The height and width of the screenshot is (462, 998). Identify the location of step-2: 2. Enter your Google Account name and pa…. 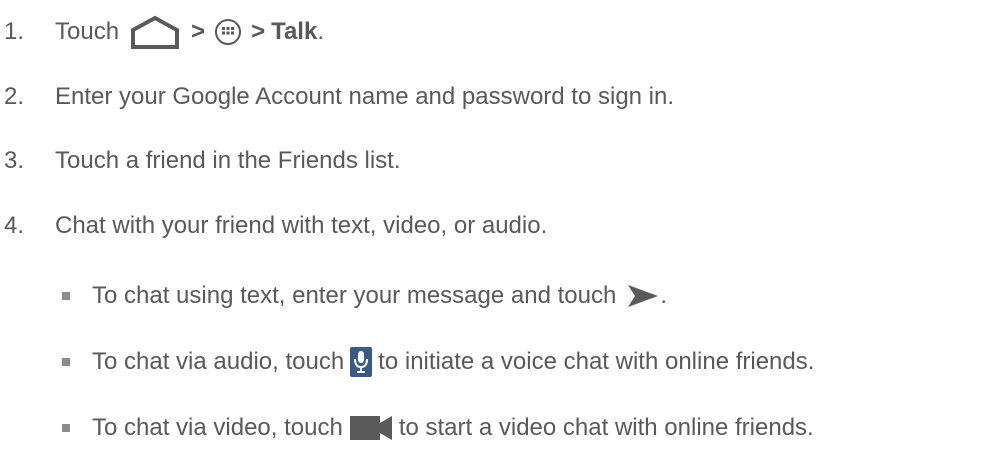
(499, 97).